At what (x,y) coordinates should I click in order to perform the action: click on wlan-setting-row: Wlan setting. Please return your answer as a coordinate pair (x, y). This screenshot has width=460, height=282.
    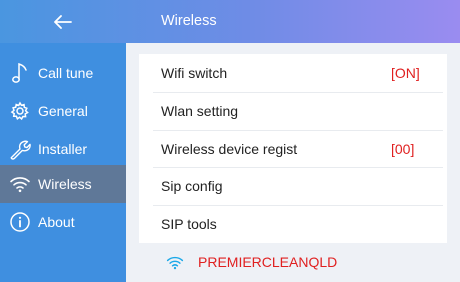
    Looking at the image, I should click on (293, 111).